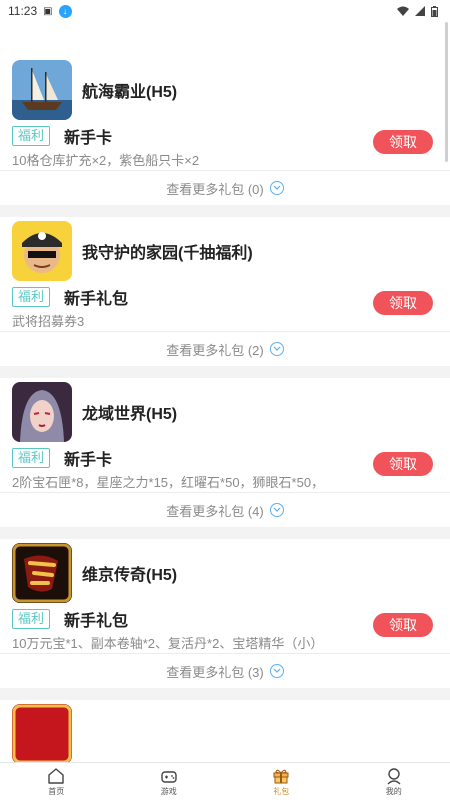 The height and width of the screenshot is (800, 450). I want to click on tab-gifts: 礼包, so click(281, 781).